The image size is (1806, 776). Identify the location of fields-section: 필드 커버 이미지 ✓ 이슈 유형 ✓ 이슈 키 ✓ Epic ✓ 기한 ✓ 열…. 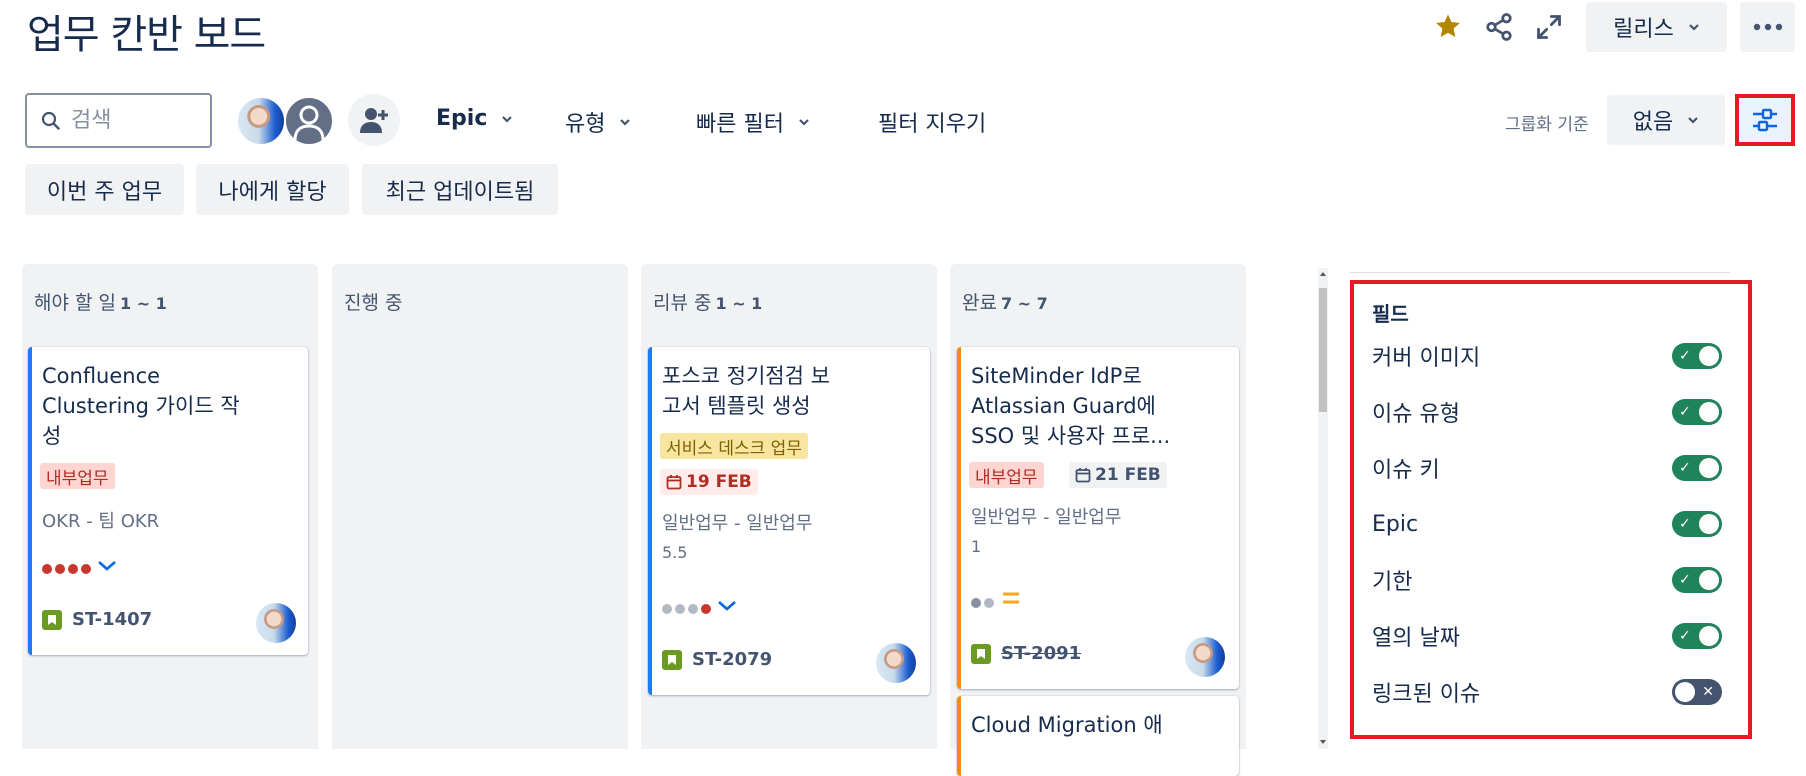
(1551, 509).